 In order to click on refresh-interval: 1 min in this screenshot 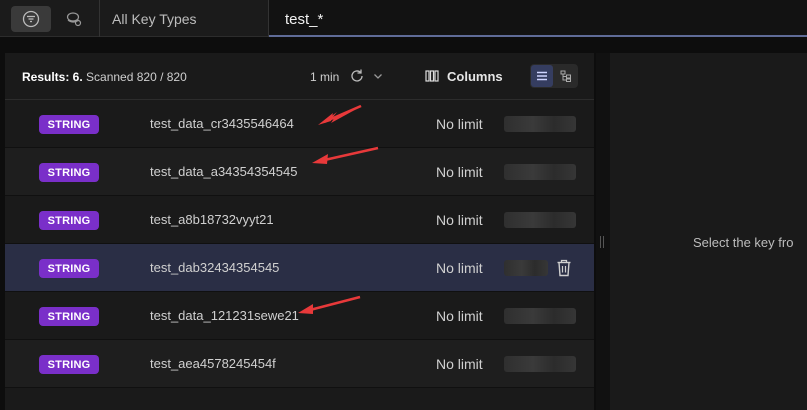, I will do `click(325, 77)`.